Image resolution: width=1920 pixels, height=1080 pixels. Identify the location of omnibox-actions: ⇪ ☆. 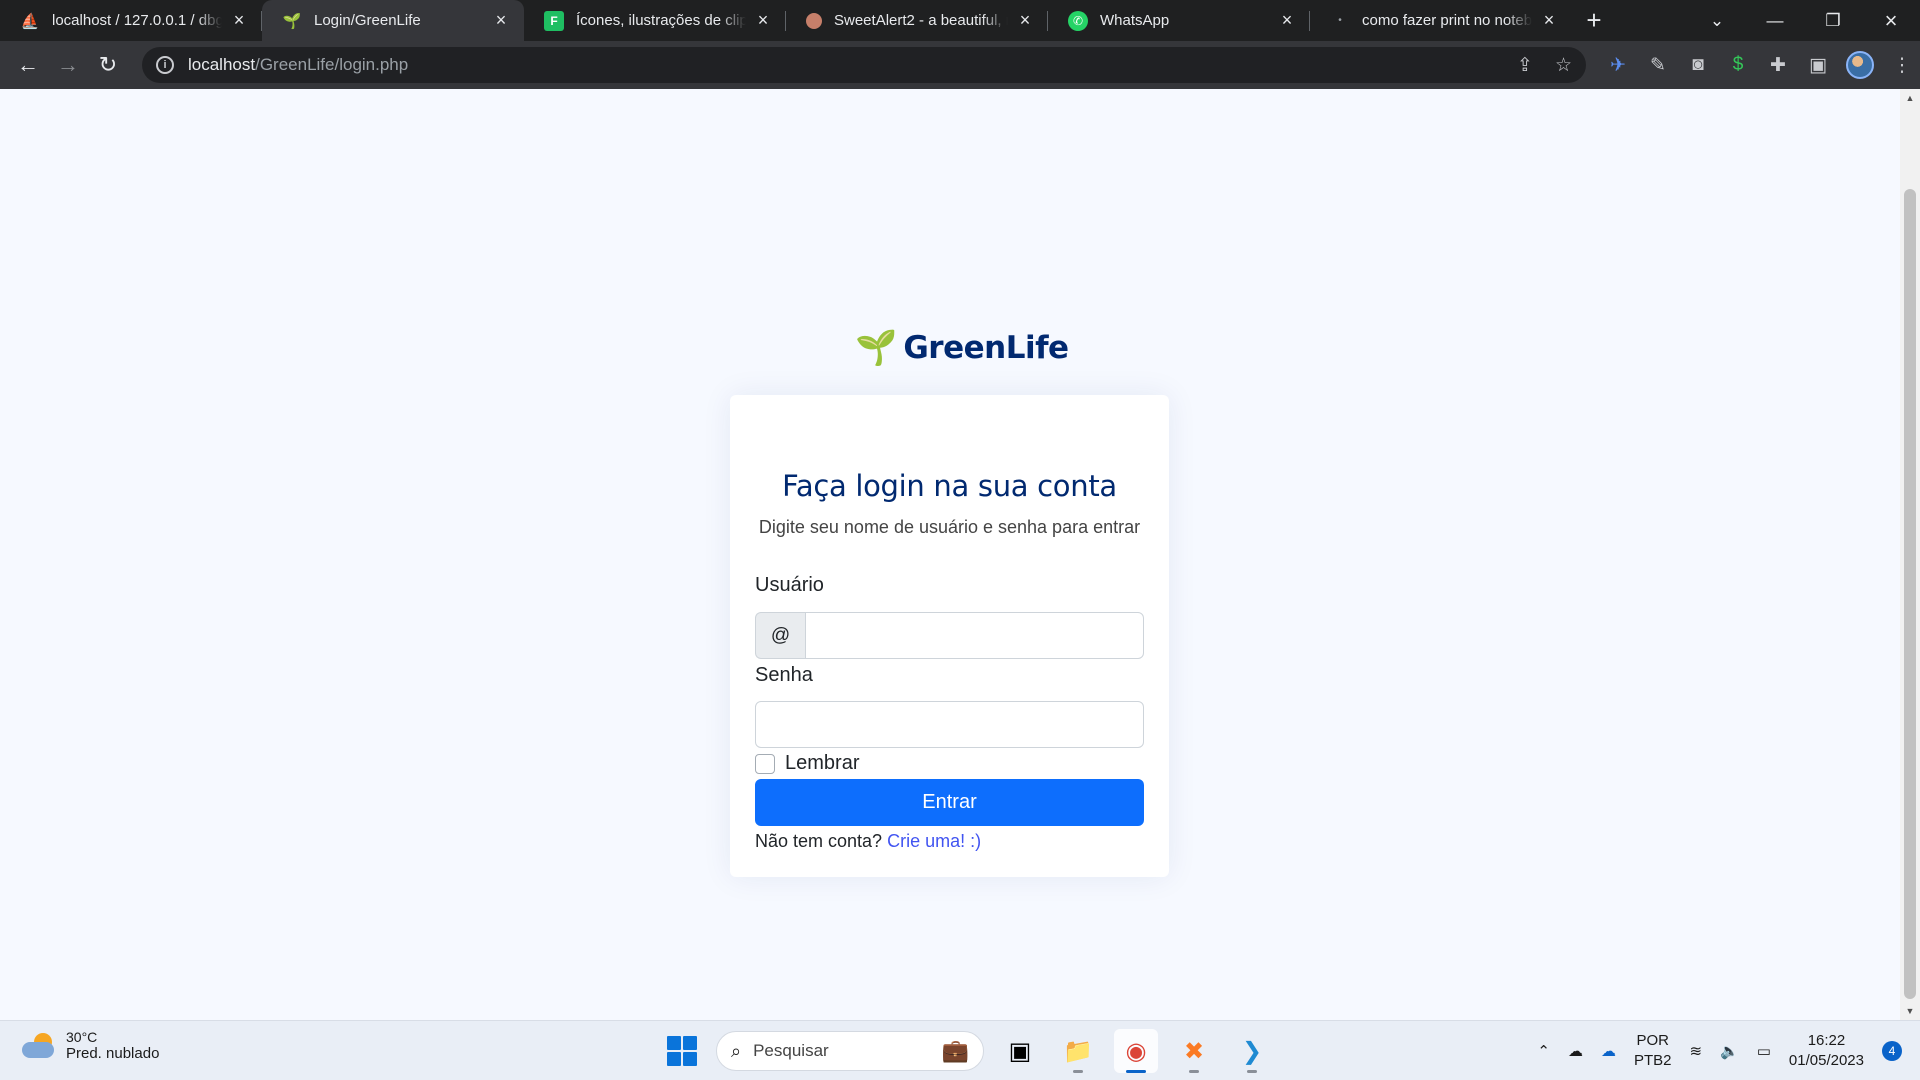
(1544, 65).